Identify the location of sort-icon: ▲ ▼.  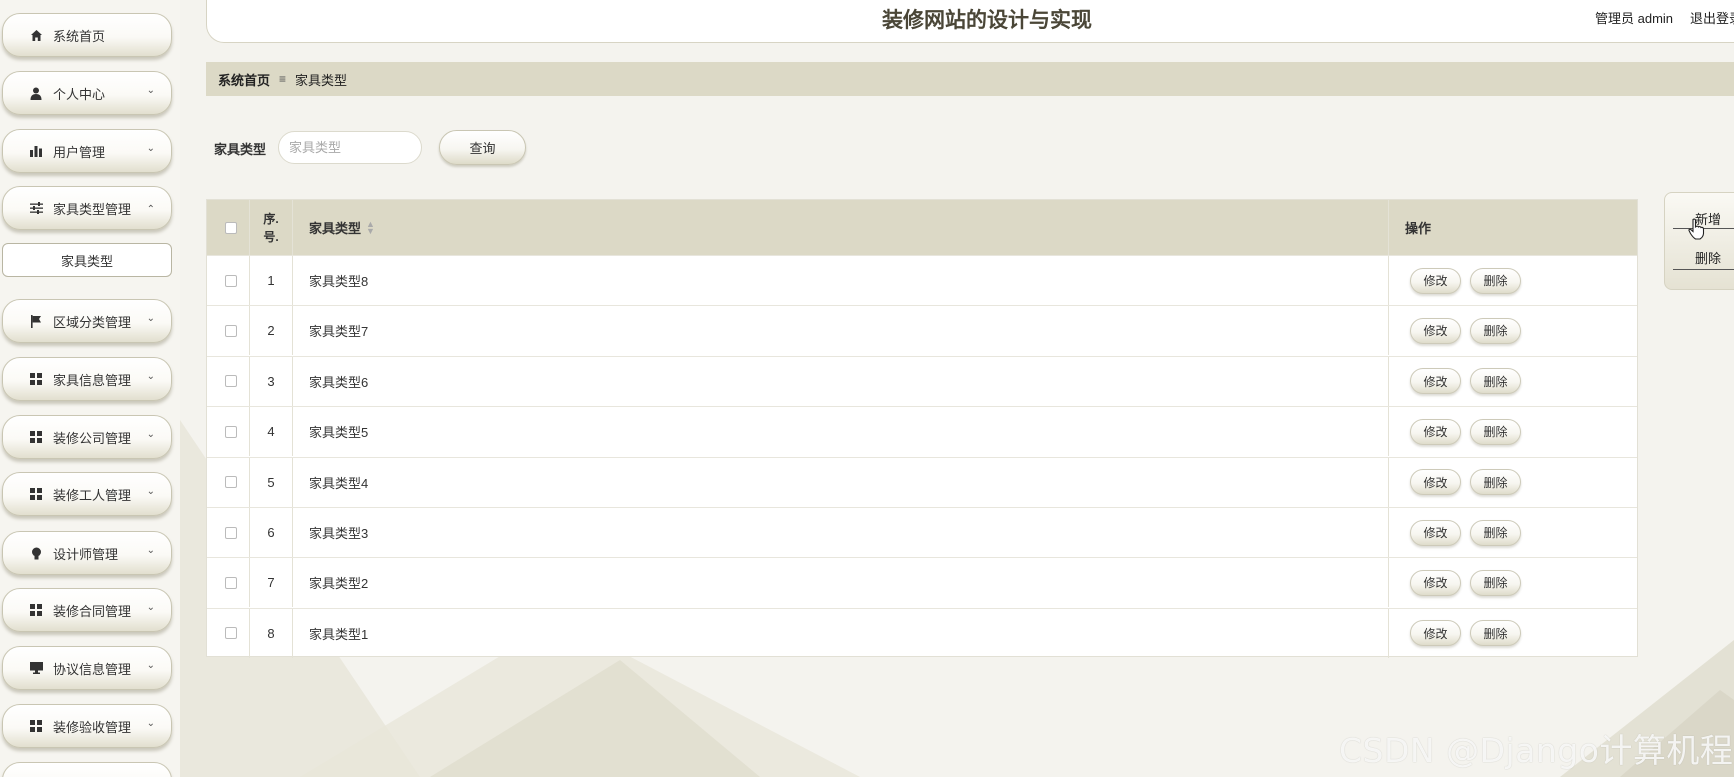
(370, 227).